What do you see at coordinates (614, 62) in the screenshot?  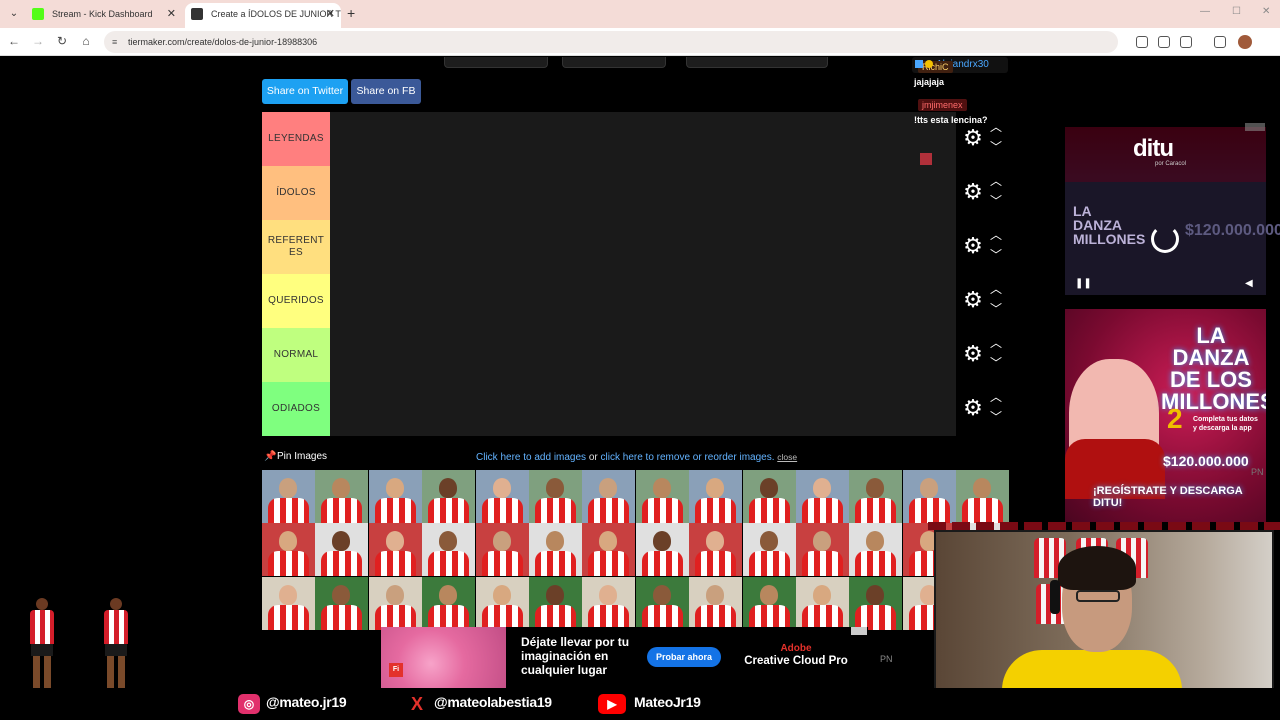 I see `save-button` at bounding box center [614, 62].